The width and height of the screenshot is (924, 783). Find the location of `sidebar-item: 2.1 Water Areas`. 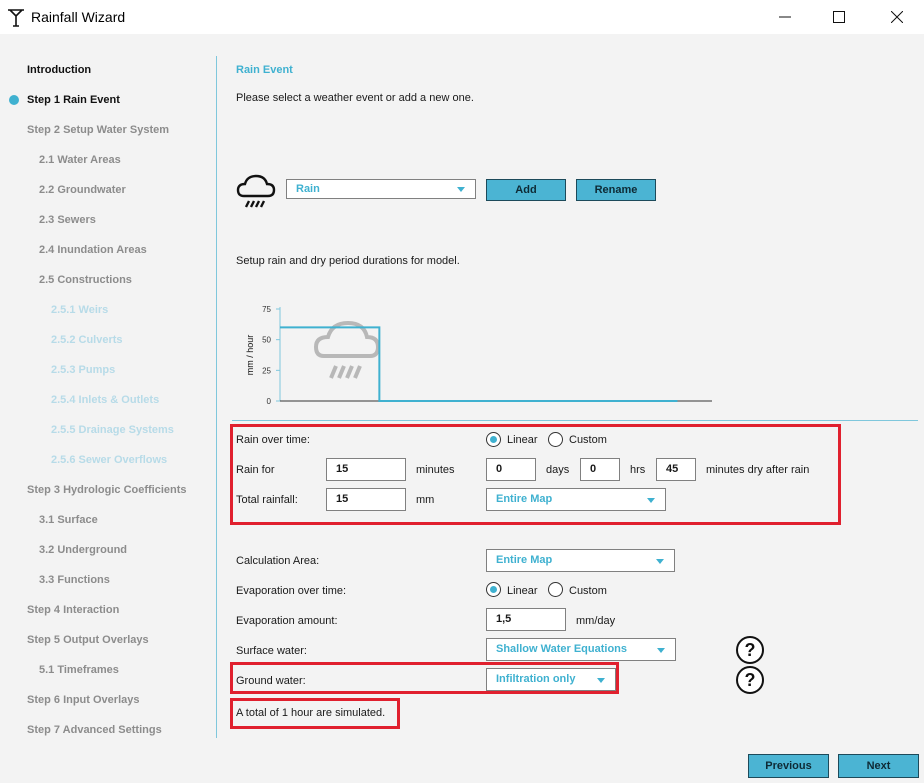

sidebar-item: 2.1 Water Areas is located at coordinates (80, 160).